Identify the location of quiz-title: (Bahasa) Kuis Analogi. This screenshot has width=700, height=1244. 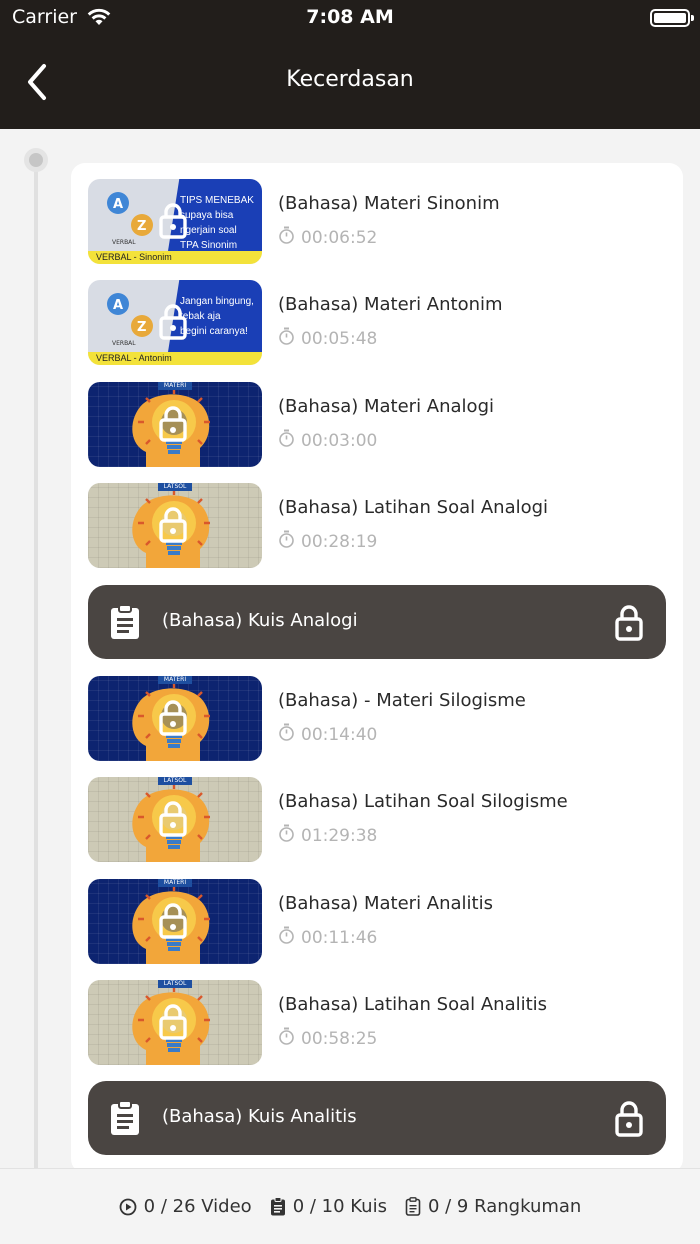
(260, 620).